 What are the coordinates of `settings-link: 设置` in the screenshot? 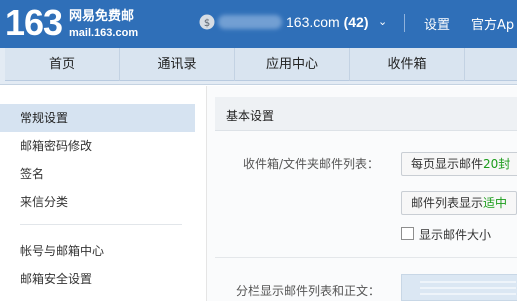 It's located at (437, 23).